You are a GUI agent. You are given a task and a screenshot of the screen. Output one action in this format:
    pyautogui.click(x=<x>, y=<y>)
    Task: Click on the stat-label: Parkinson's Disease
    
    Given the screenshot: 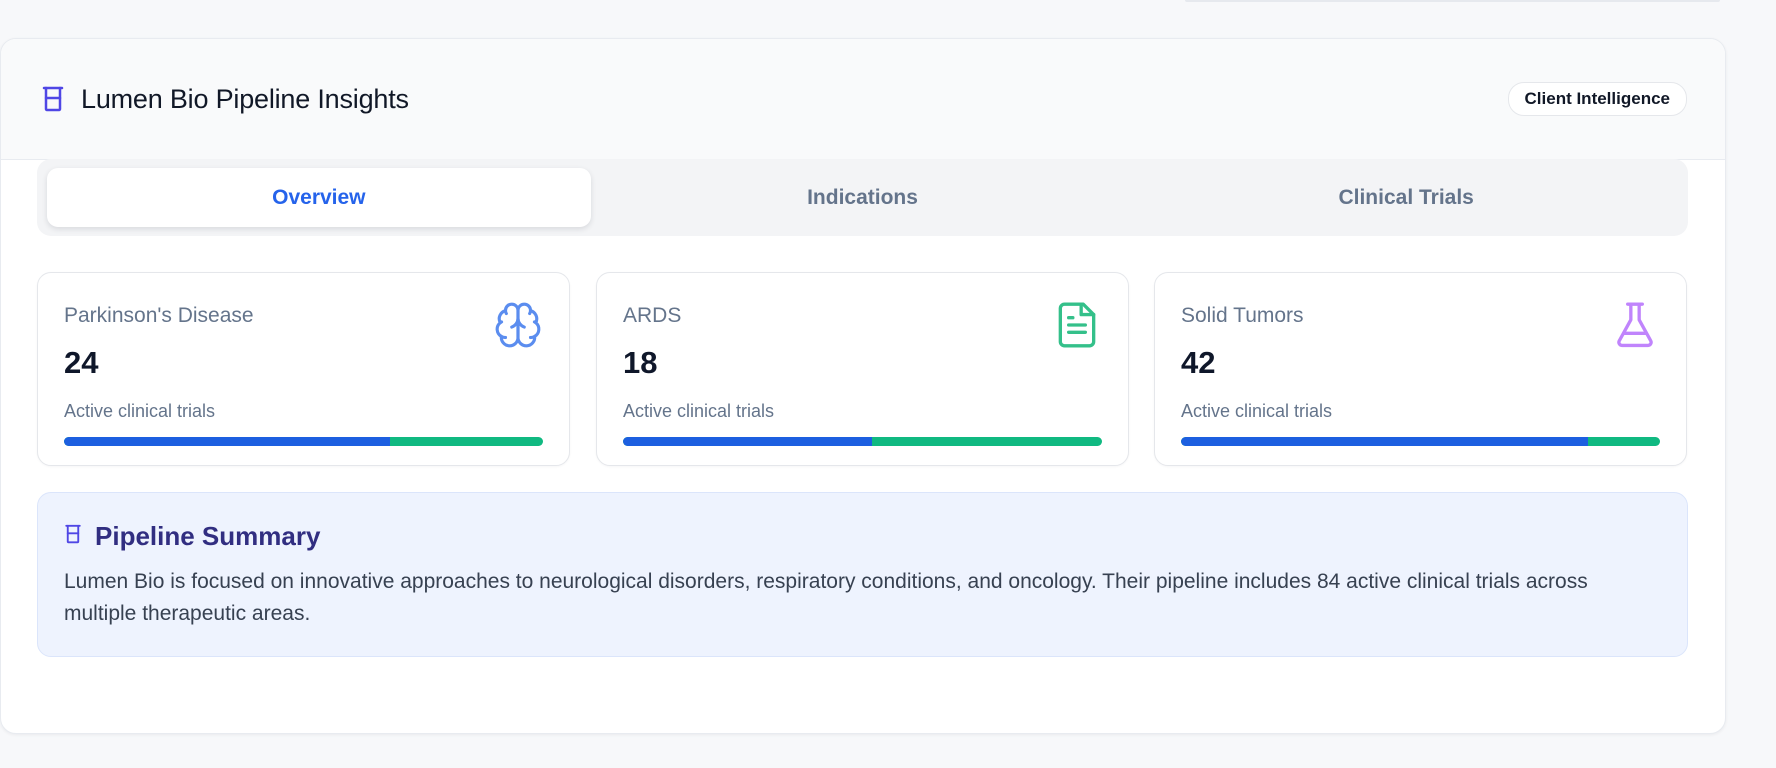 What is the action you would take?
    pyautogui.click(x=159, y=315)
    